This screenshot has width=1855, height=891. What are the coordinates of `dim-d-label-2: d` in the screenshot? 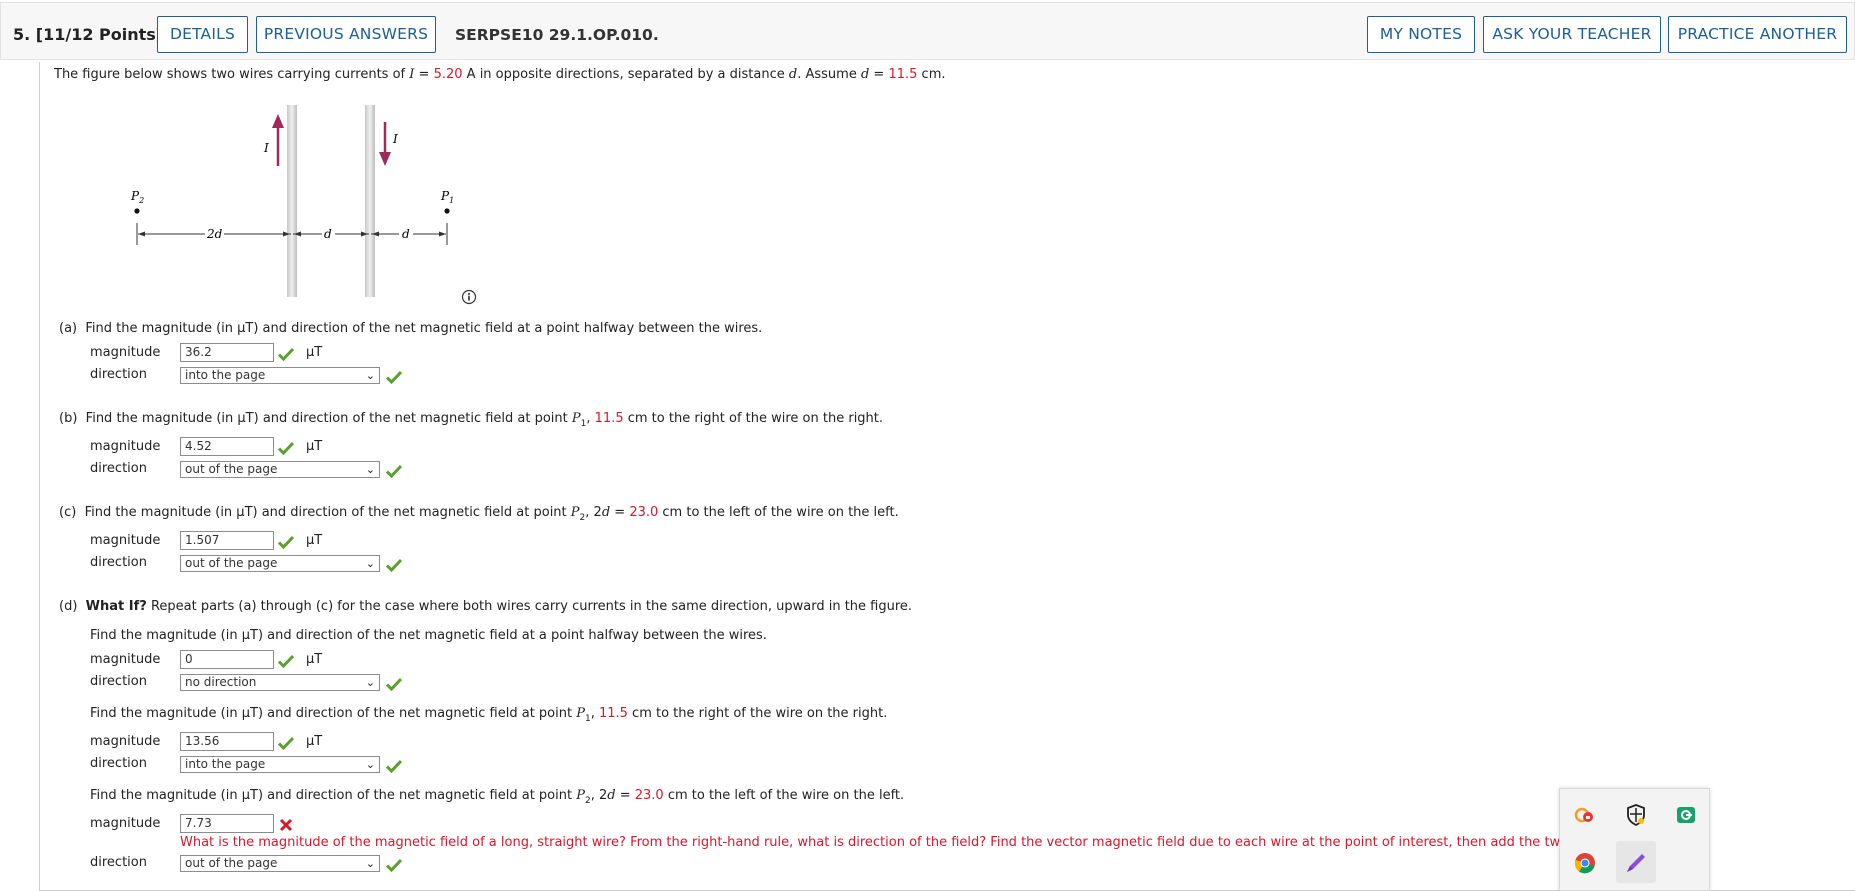 It's located at (406, 234).